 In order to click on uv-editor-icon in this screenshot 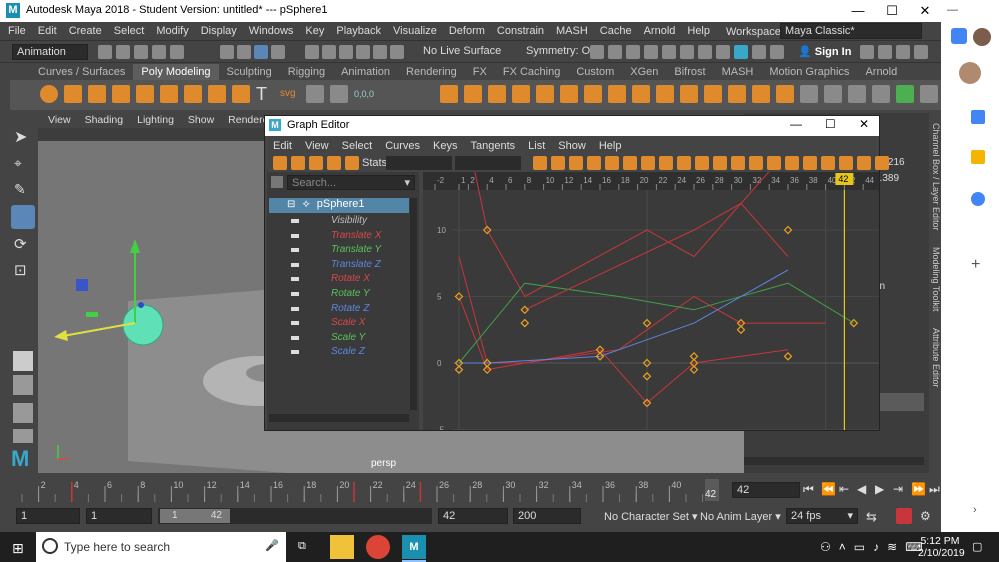, I will do `click(809, 94)`.